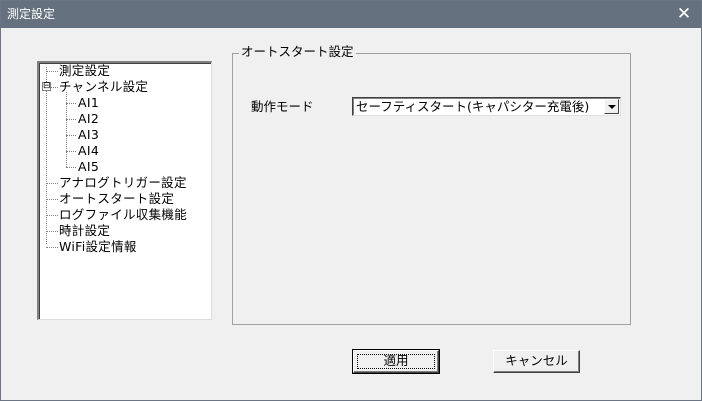  What do you see at coordinates (88, 135) in the screenshot?
I see `tree-item-ai3: AI3` at bounding box center [88, 135].